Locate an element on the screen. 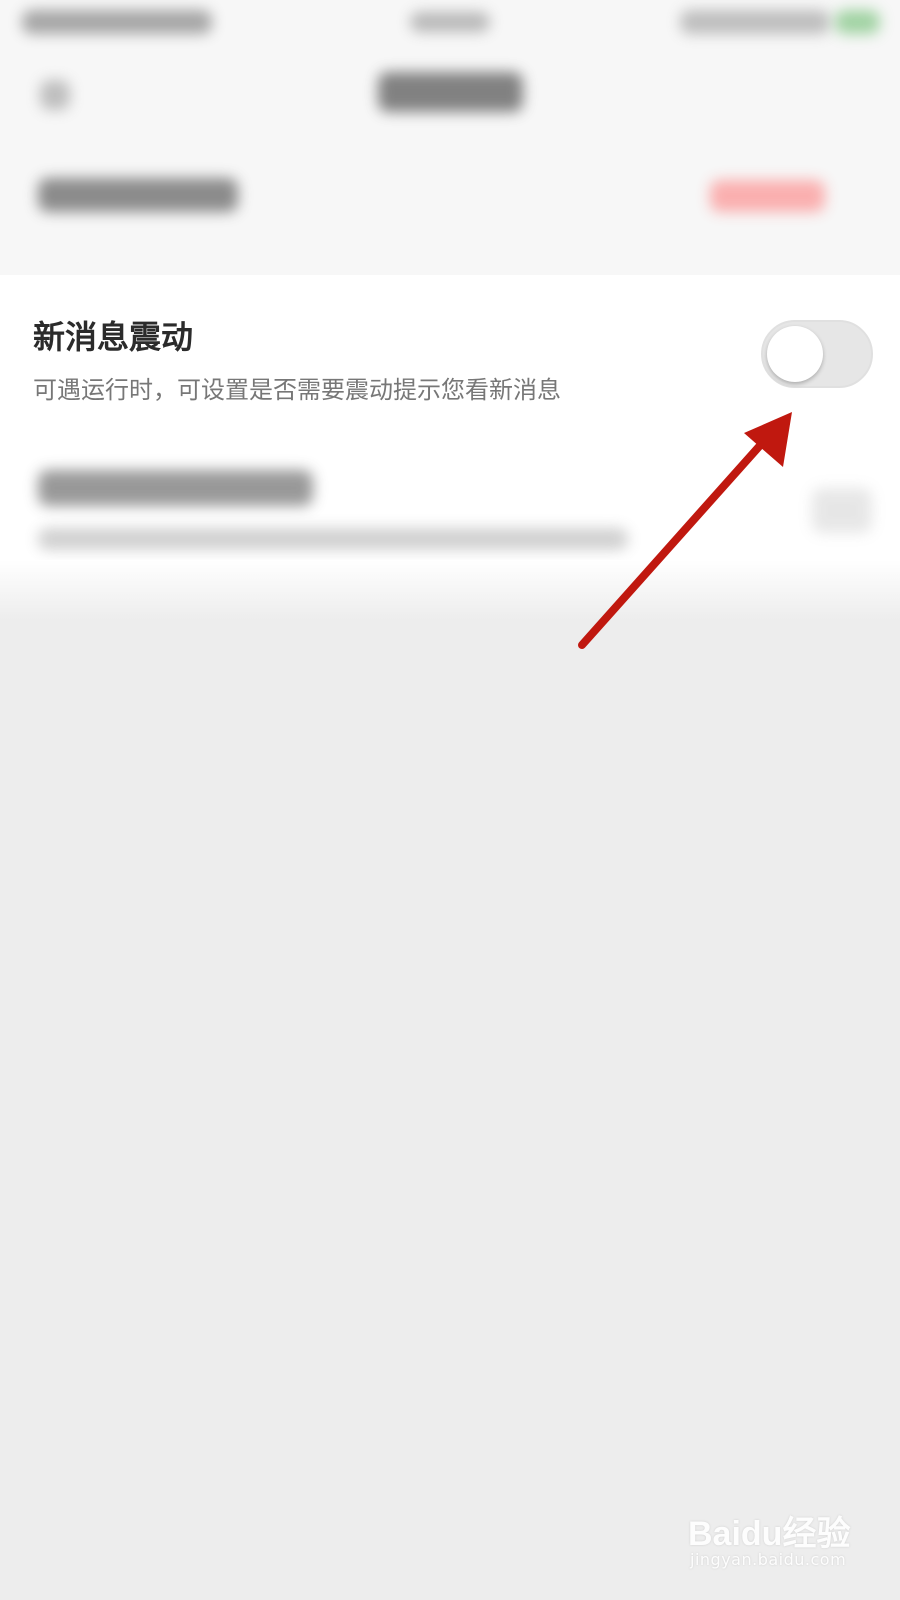 The width and height of the screenshot is (900, 1600). setting-title: 新消息震动 is located at coordinates (113, 337).